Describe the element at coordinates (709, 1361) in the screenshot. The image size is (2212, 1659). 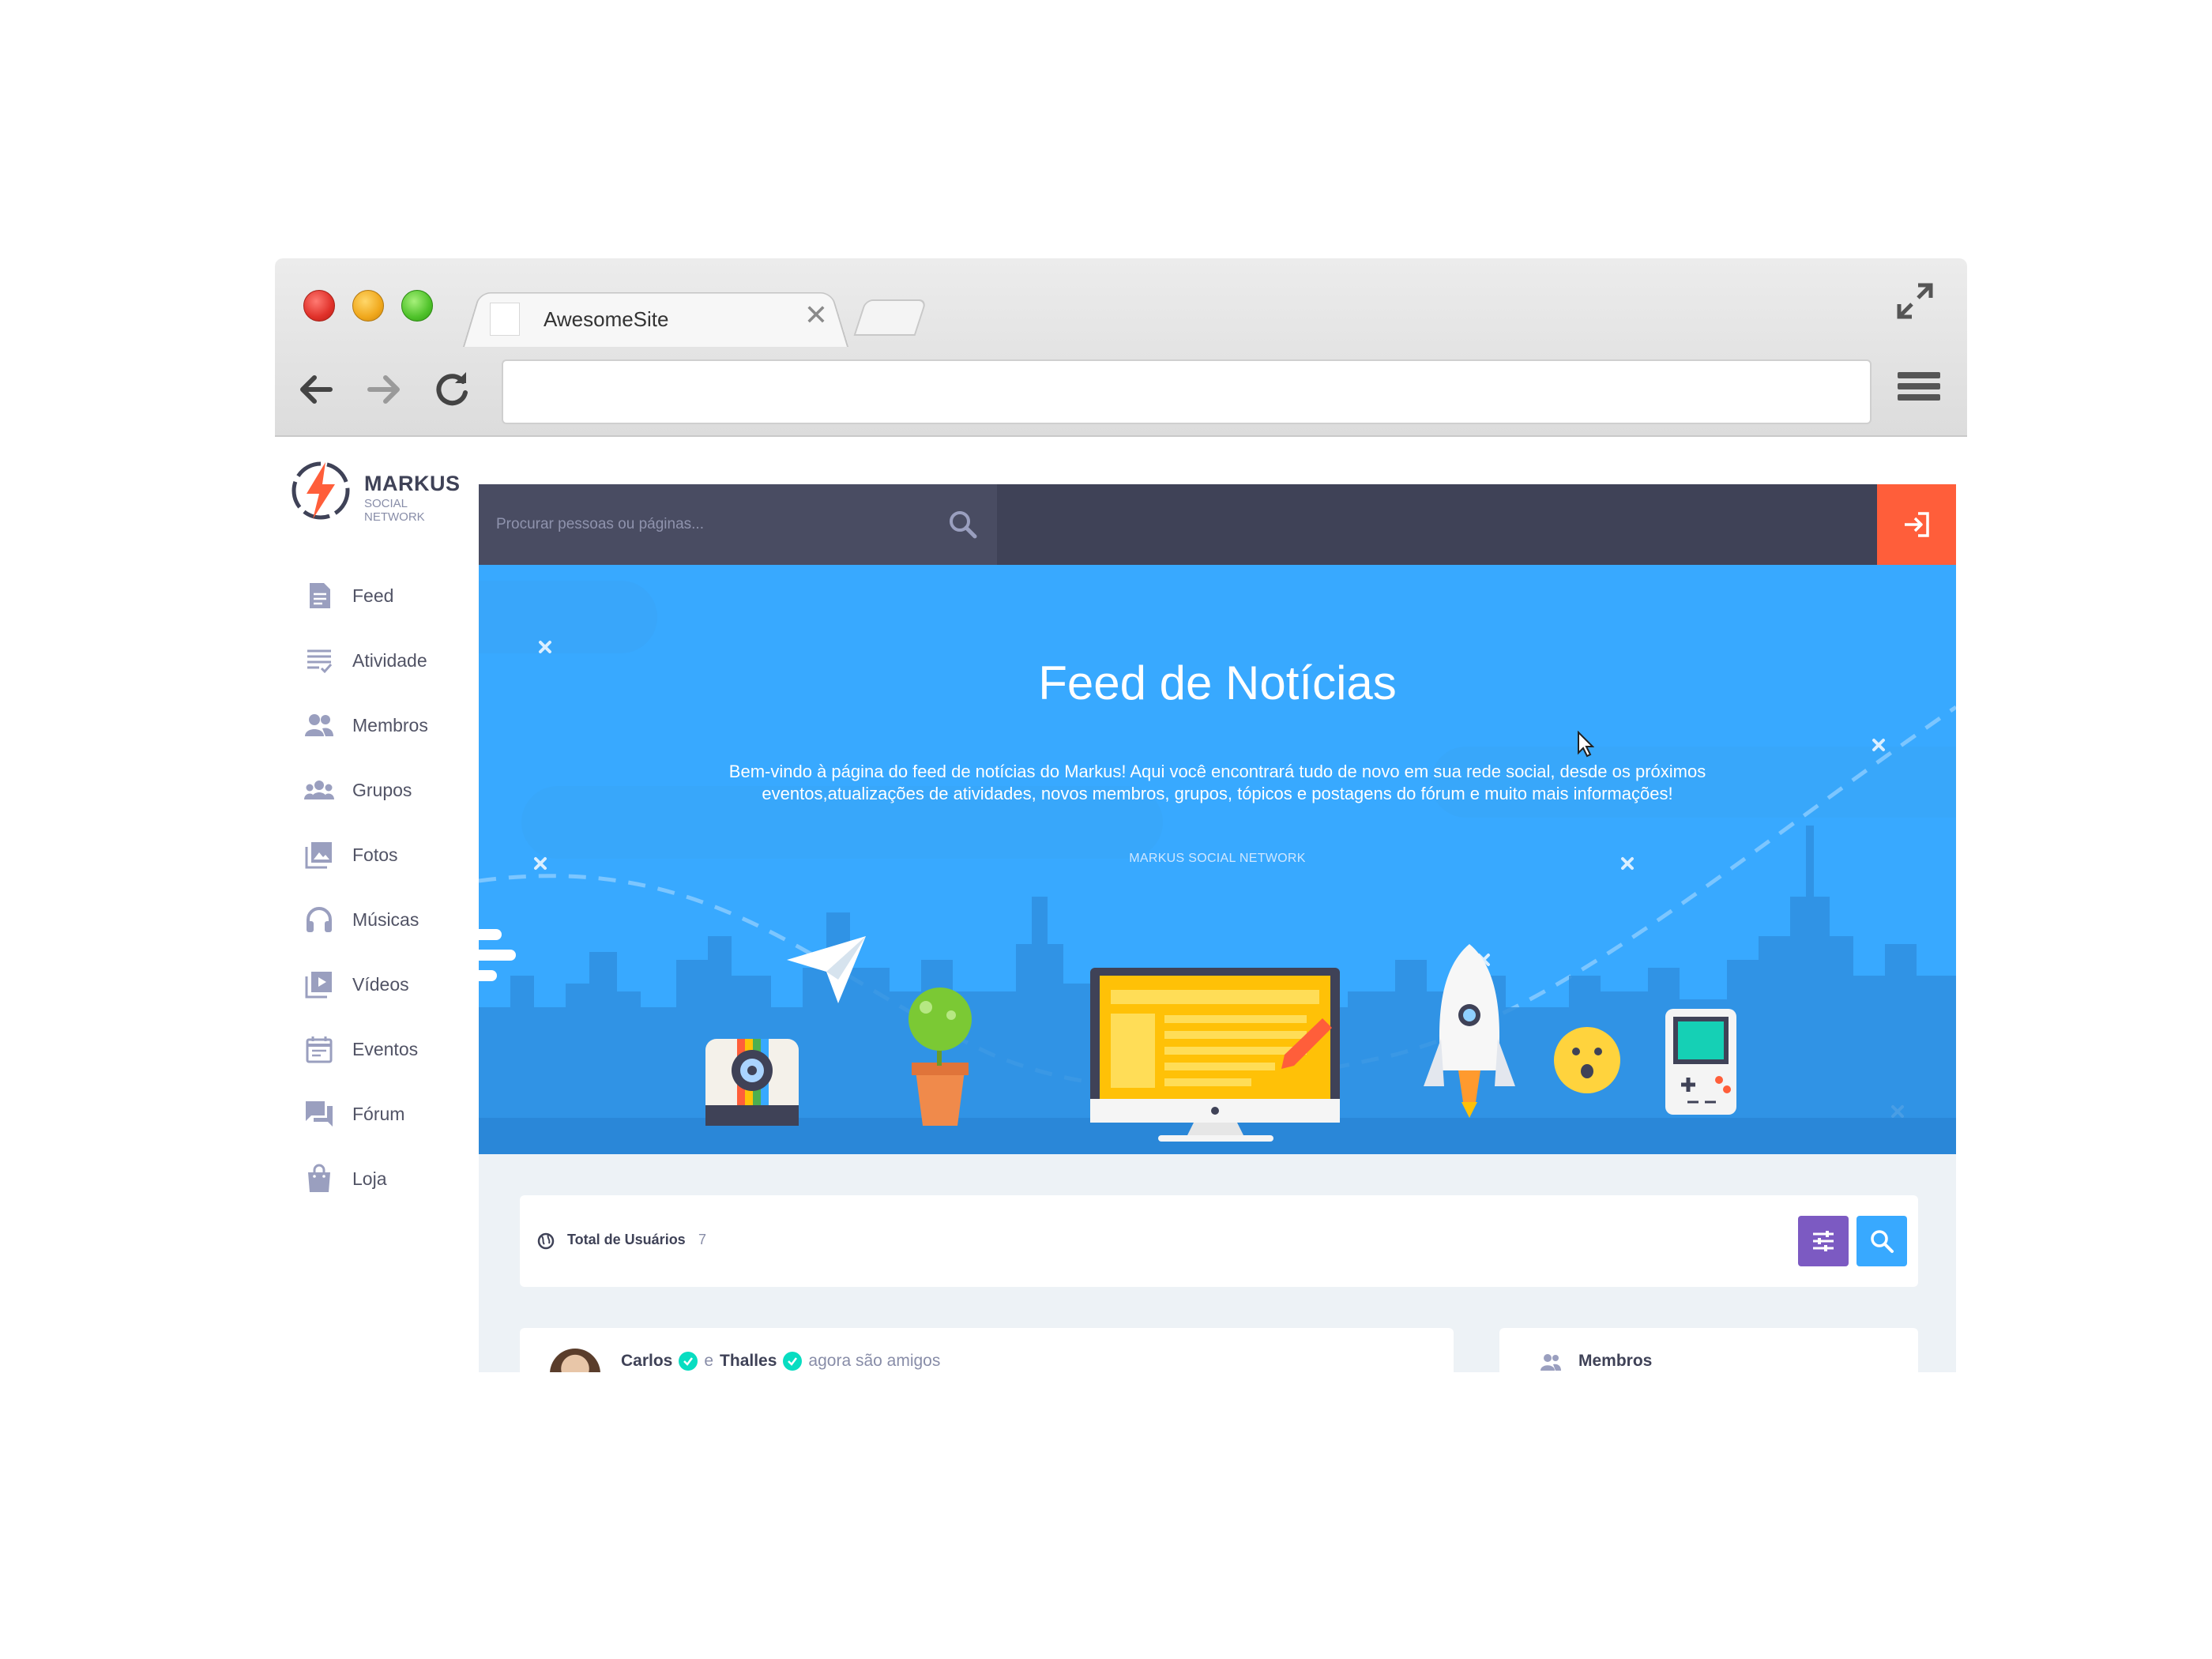
I see `connector-text: e` at that location.